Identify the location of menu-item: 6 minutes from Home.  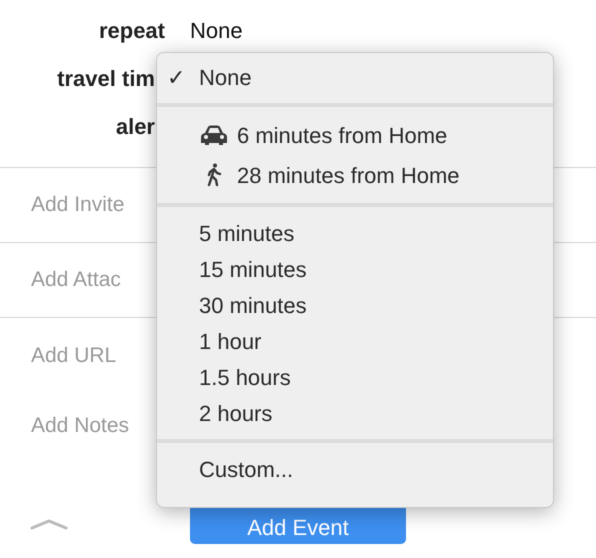
(355, 135).